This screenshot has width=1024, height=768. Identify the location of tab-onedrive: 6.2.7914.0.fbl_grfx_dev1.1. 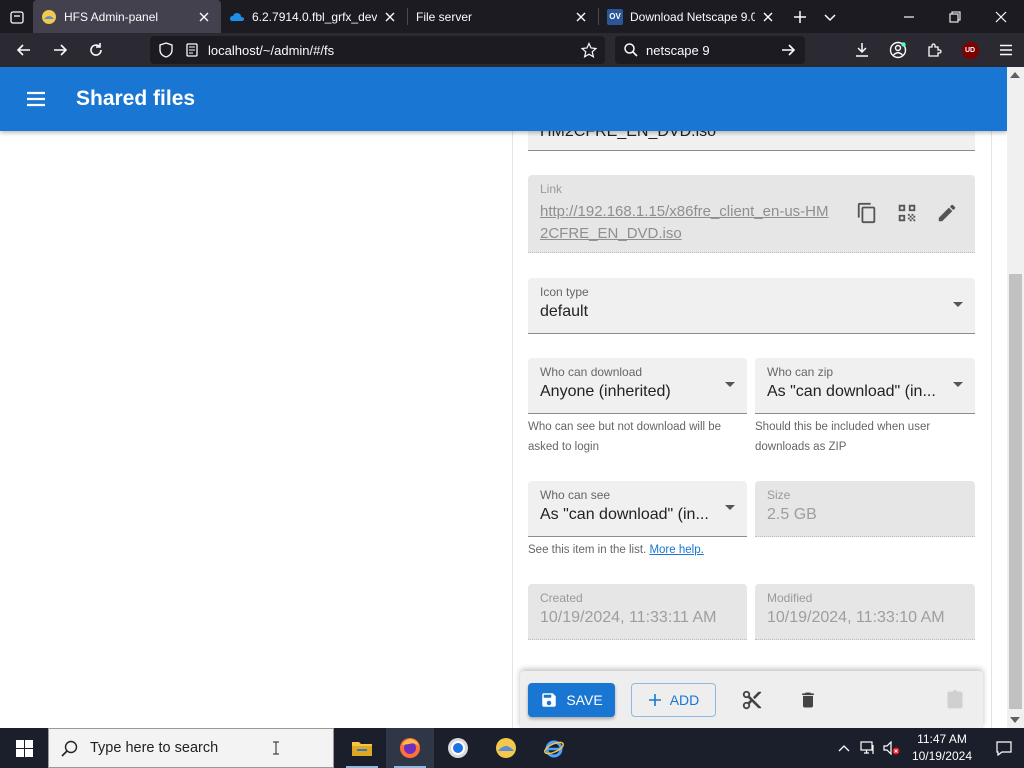
(314, 16).